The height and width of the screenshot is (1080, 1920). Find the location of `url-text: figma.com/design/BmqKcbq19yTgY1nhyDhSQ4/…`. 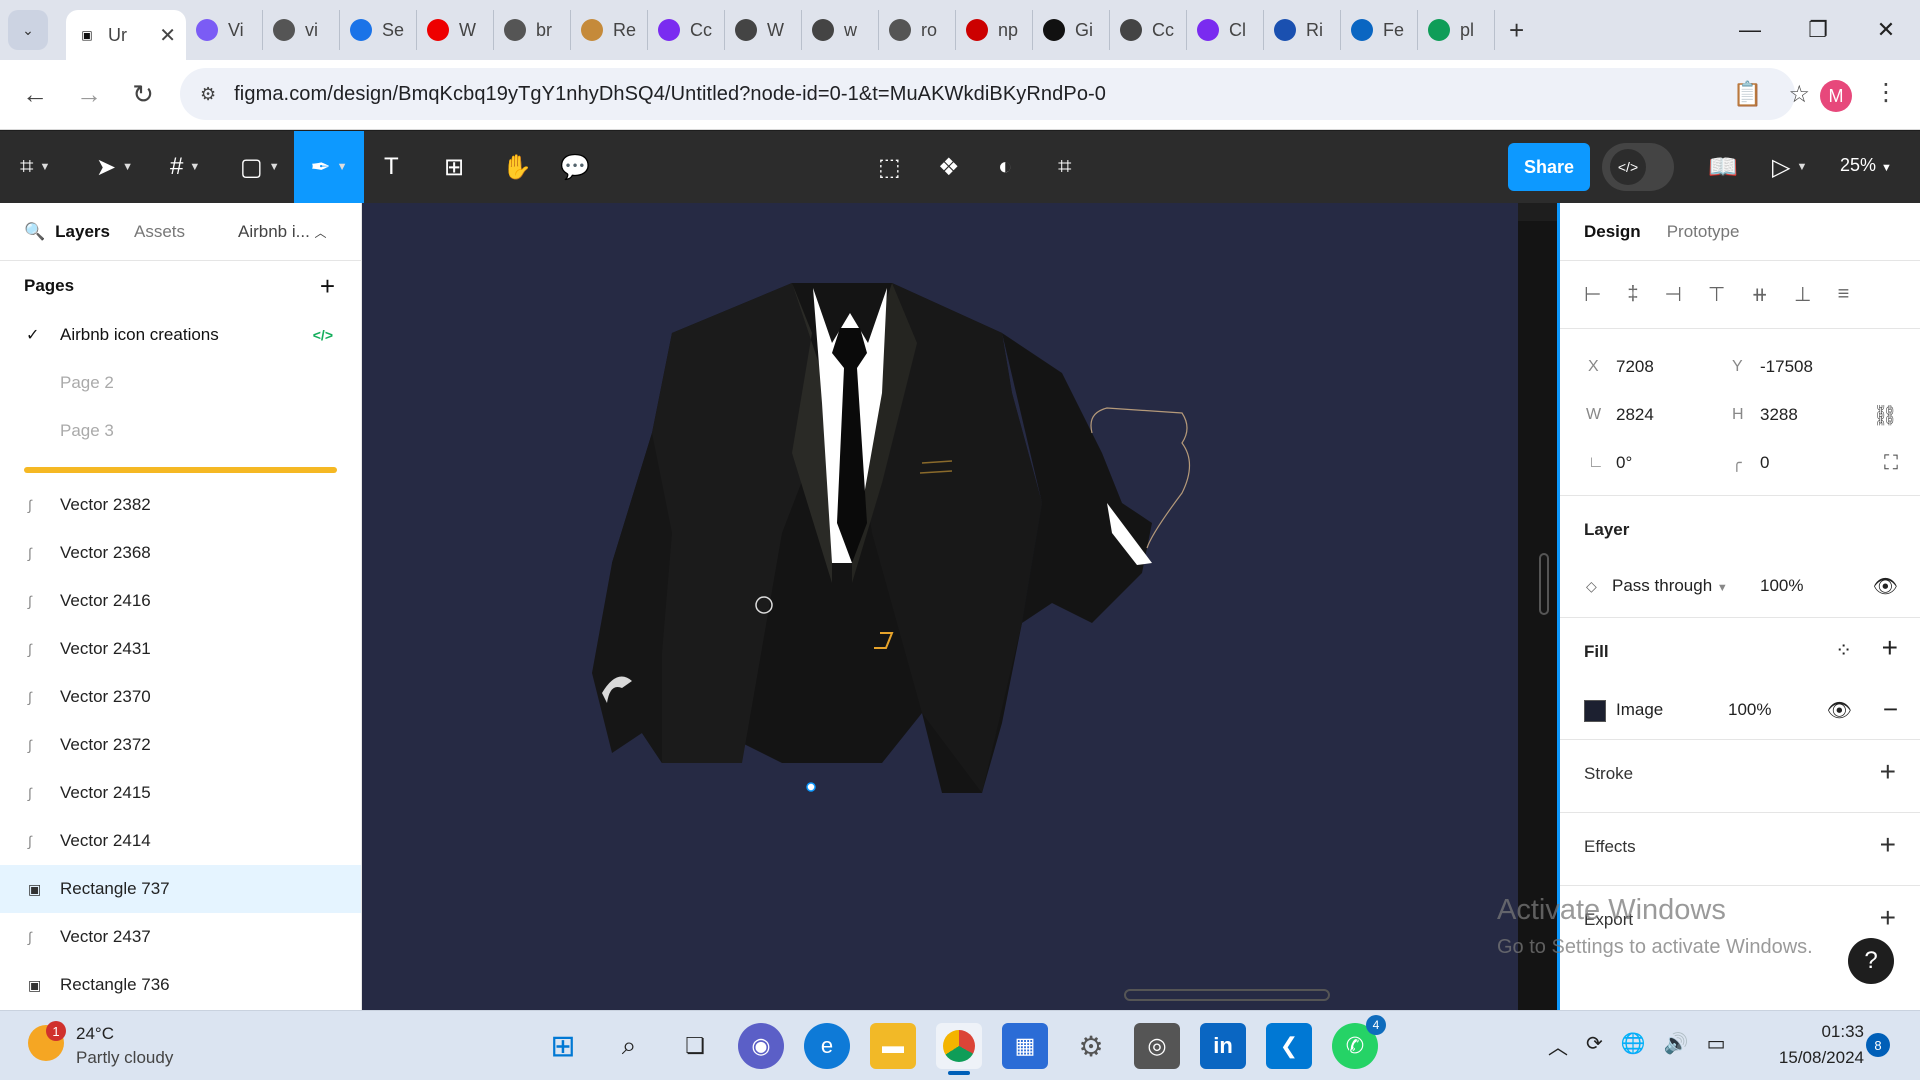

url-text: figma.com/design/BmqKcbq19yTgY1nhyDhSQ4/… is located at coordinates (670, 94).